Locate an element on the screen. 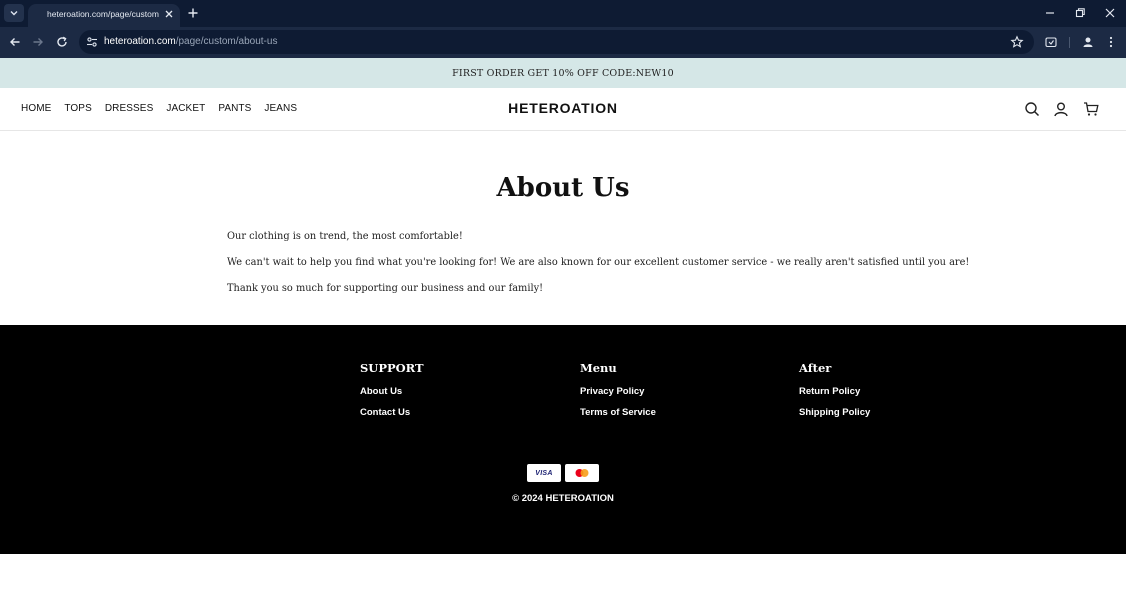  footer-link-shipping-policy: Shipping Policy is located at coordinates (834, 412).